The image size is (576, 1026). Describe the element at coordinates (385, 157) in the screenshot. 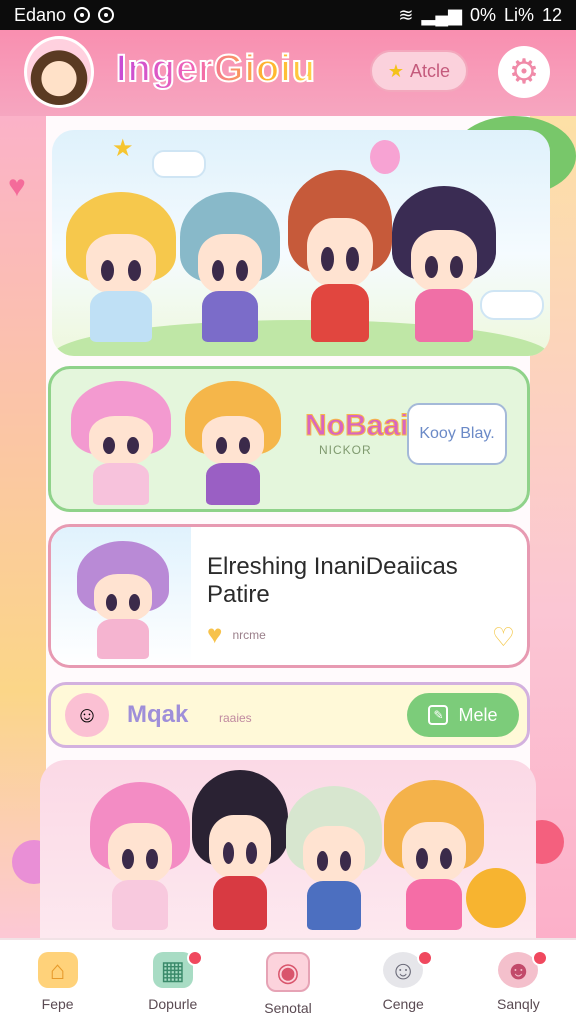

I see `balloon-icon` at that location.